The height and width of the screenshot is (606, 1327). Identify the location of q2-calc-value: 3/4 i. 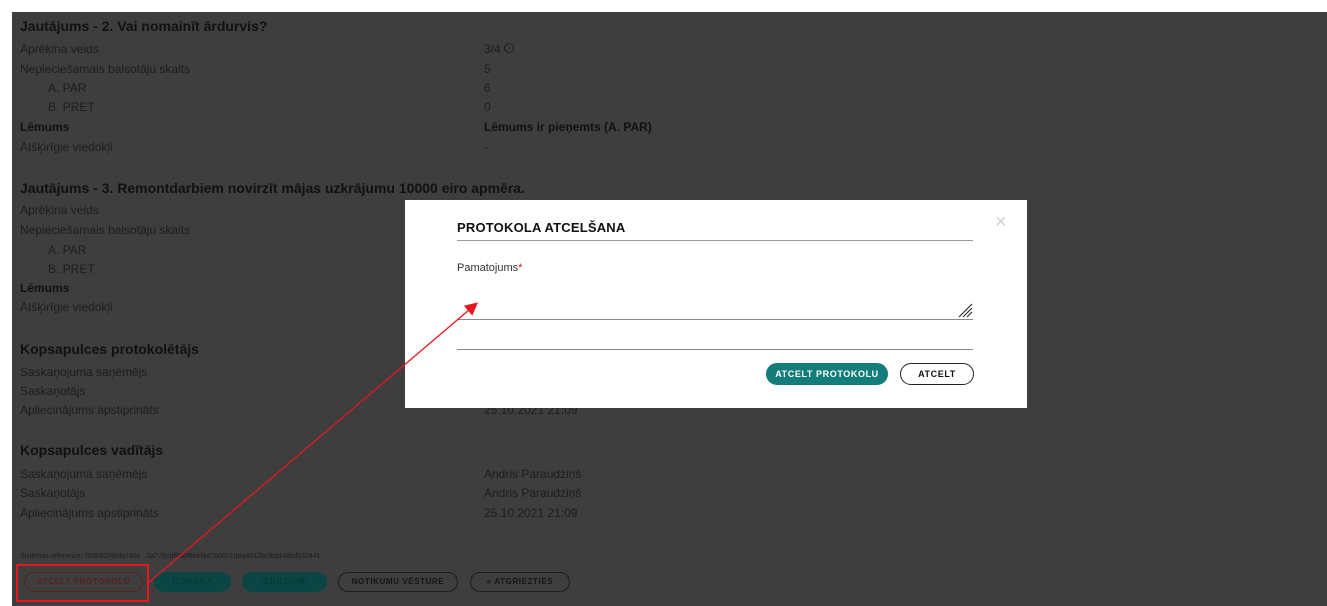
(499, 49).